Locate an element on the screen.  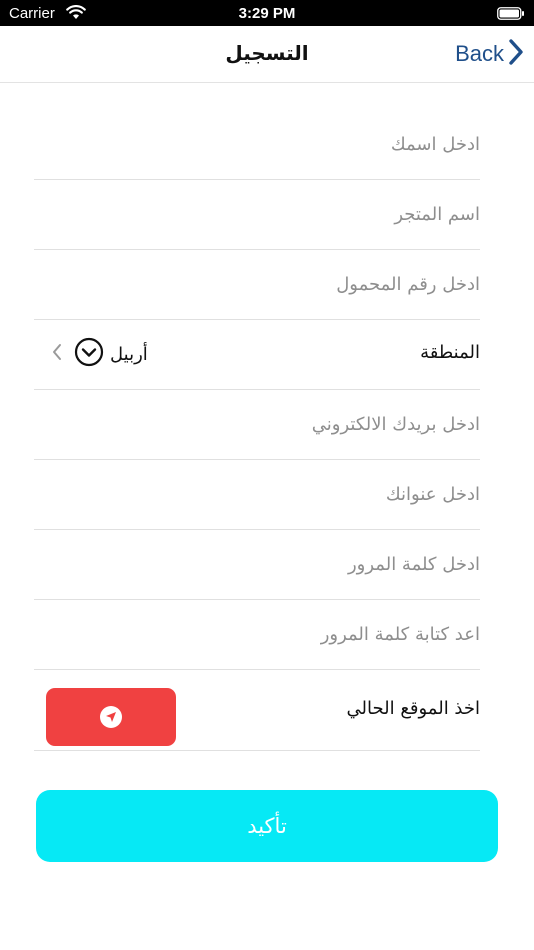
password-confirm-row is located at coordinates (257, 635).